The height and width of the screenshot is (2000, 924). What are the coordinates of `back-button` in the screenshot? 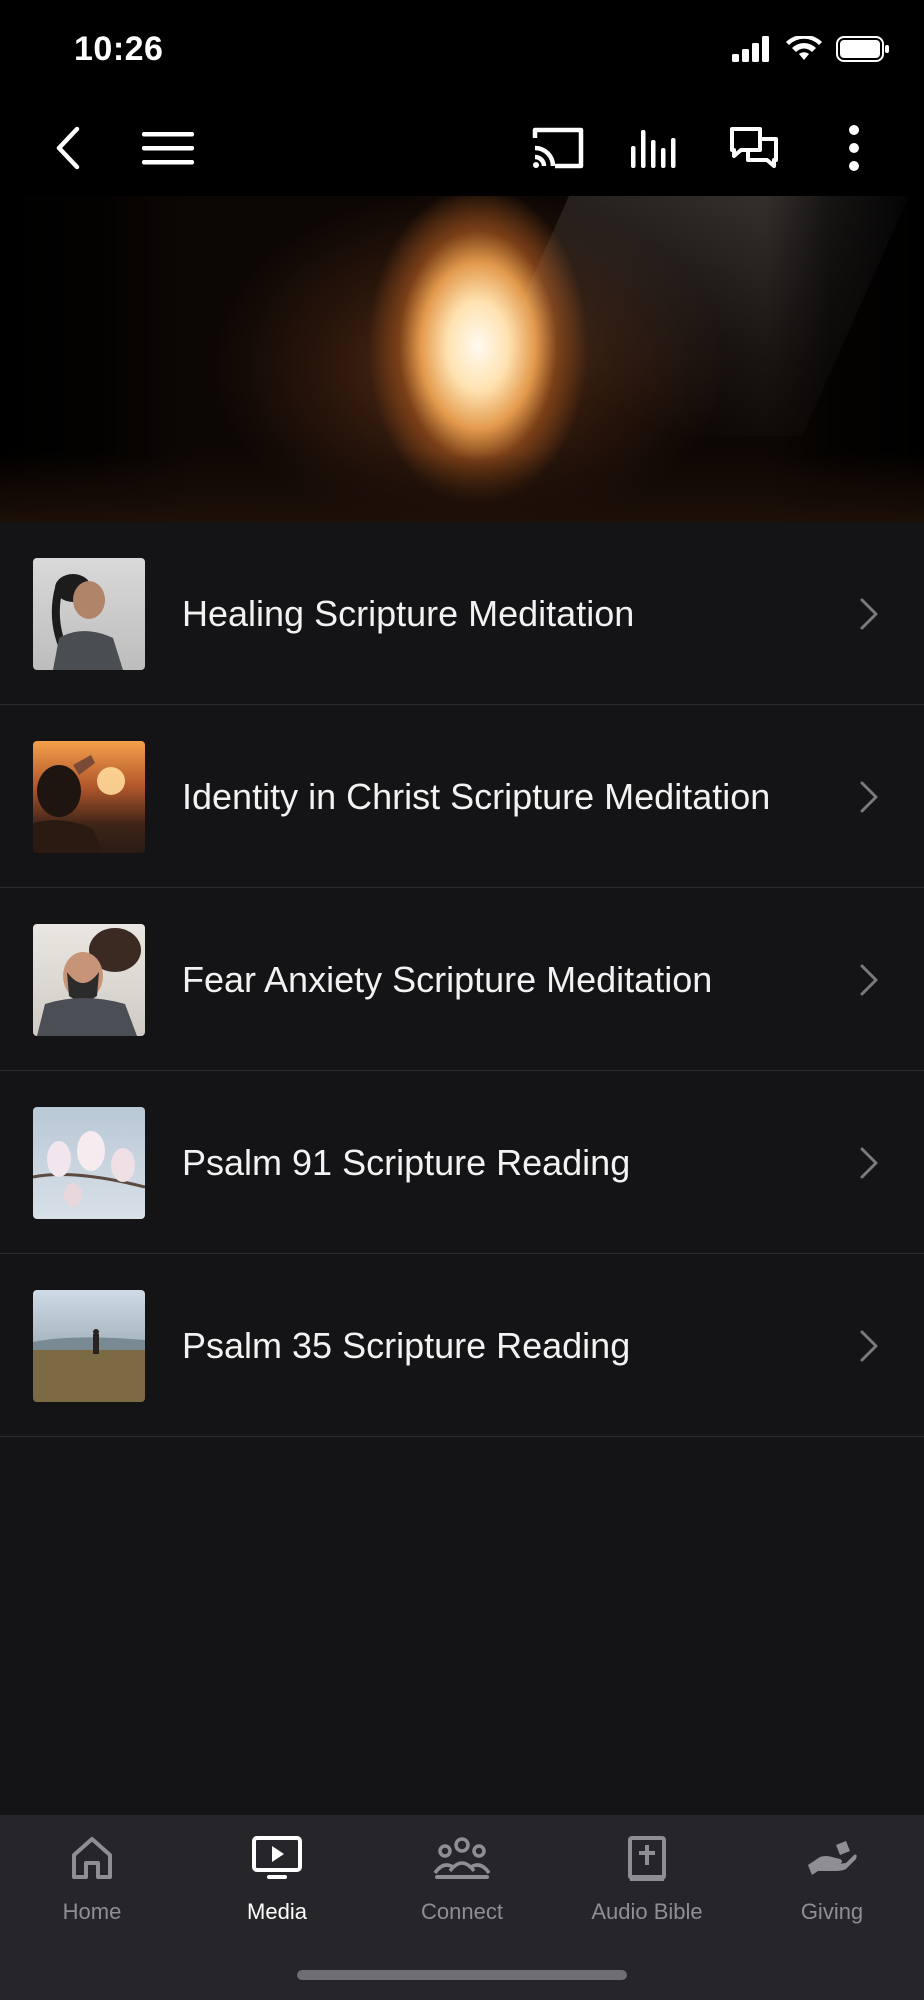 It's located at (68, 148).